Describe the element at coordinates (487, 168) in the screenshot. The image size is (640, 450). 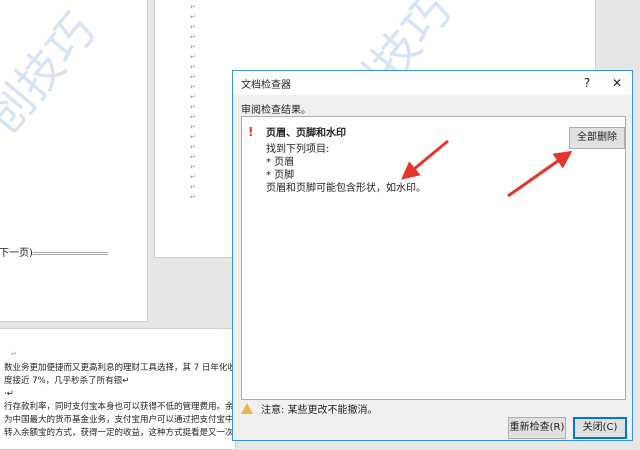
I see `annotation-arrows` at that location.